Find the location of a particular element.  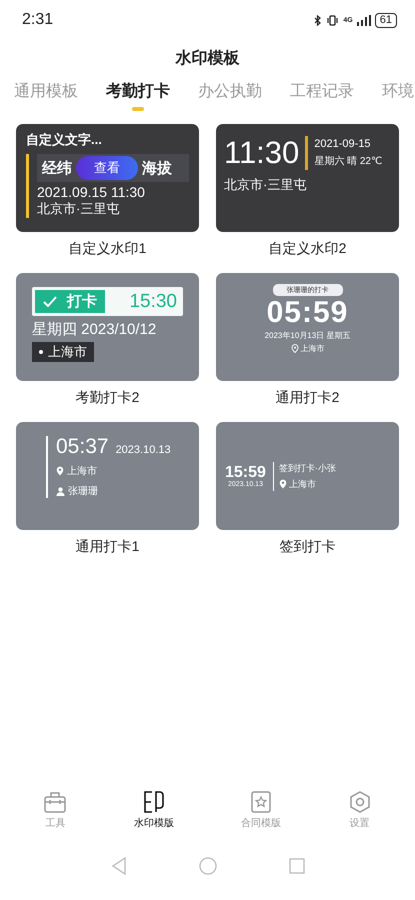

dot-icon is located at coordinates (41, 352).